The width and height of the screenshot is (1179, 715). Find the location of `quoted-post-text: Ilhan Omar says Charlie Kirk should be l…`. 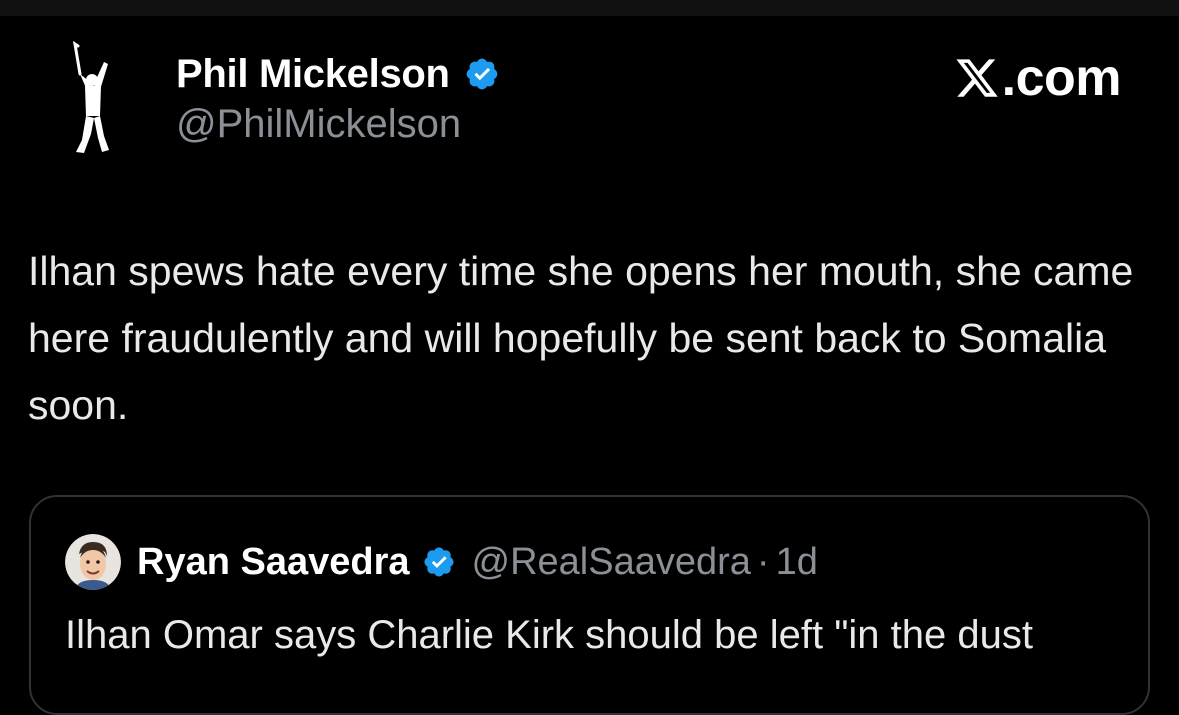

quoted-post-text: Ilhan Omar says Charlie Kirk should be l… is located at coordinates (549, 635).